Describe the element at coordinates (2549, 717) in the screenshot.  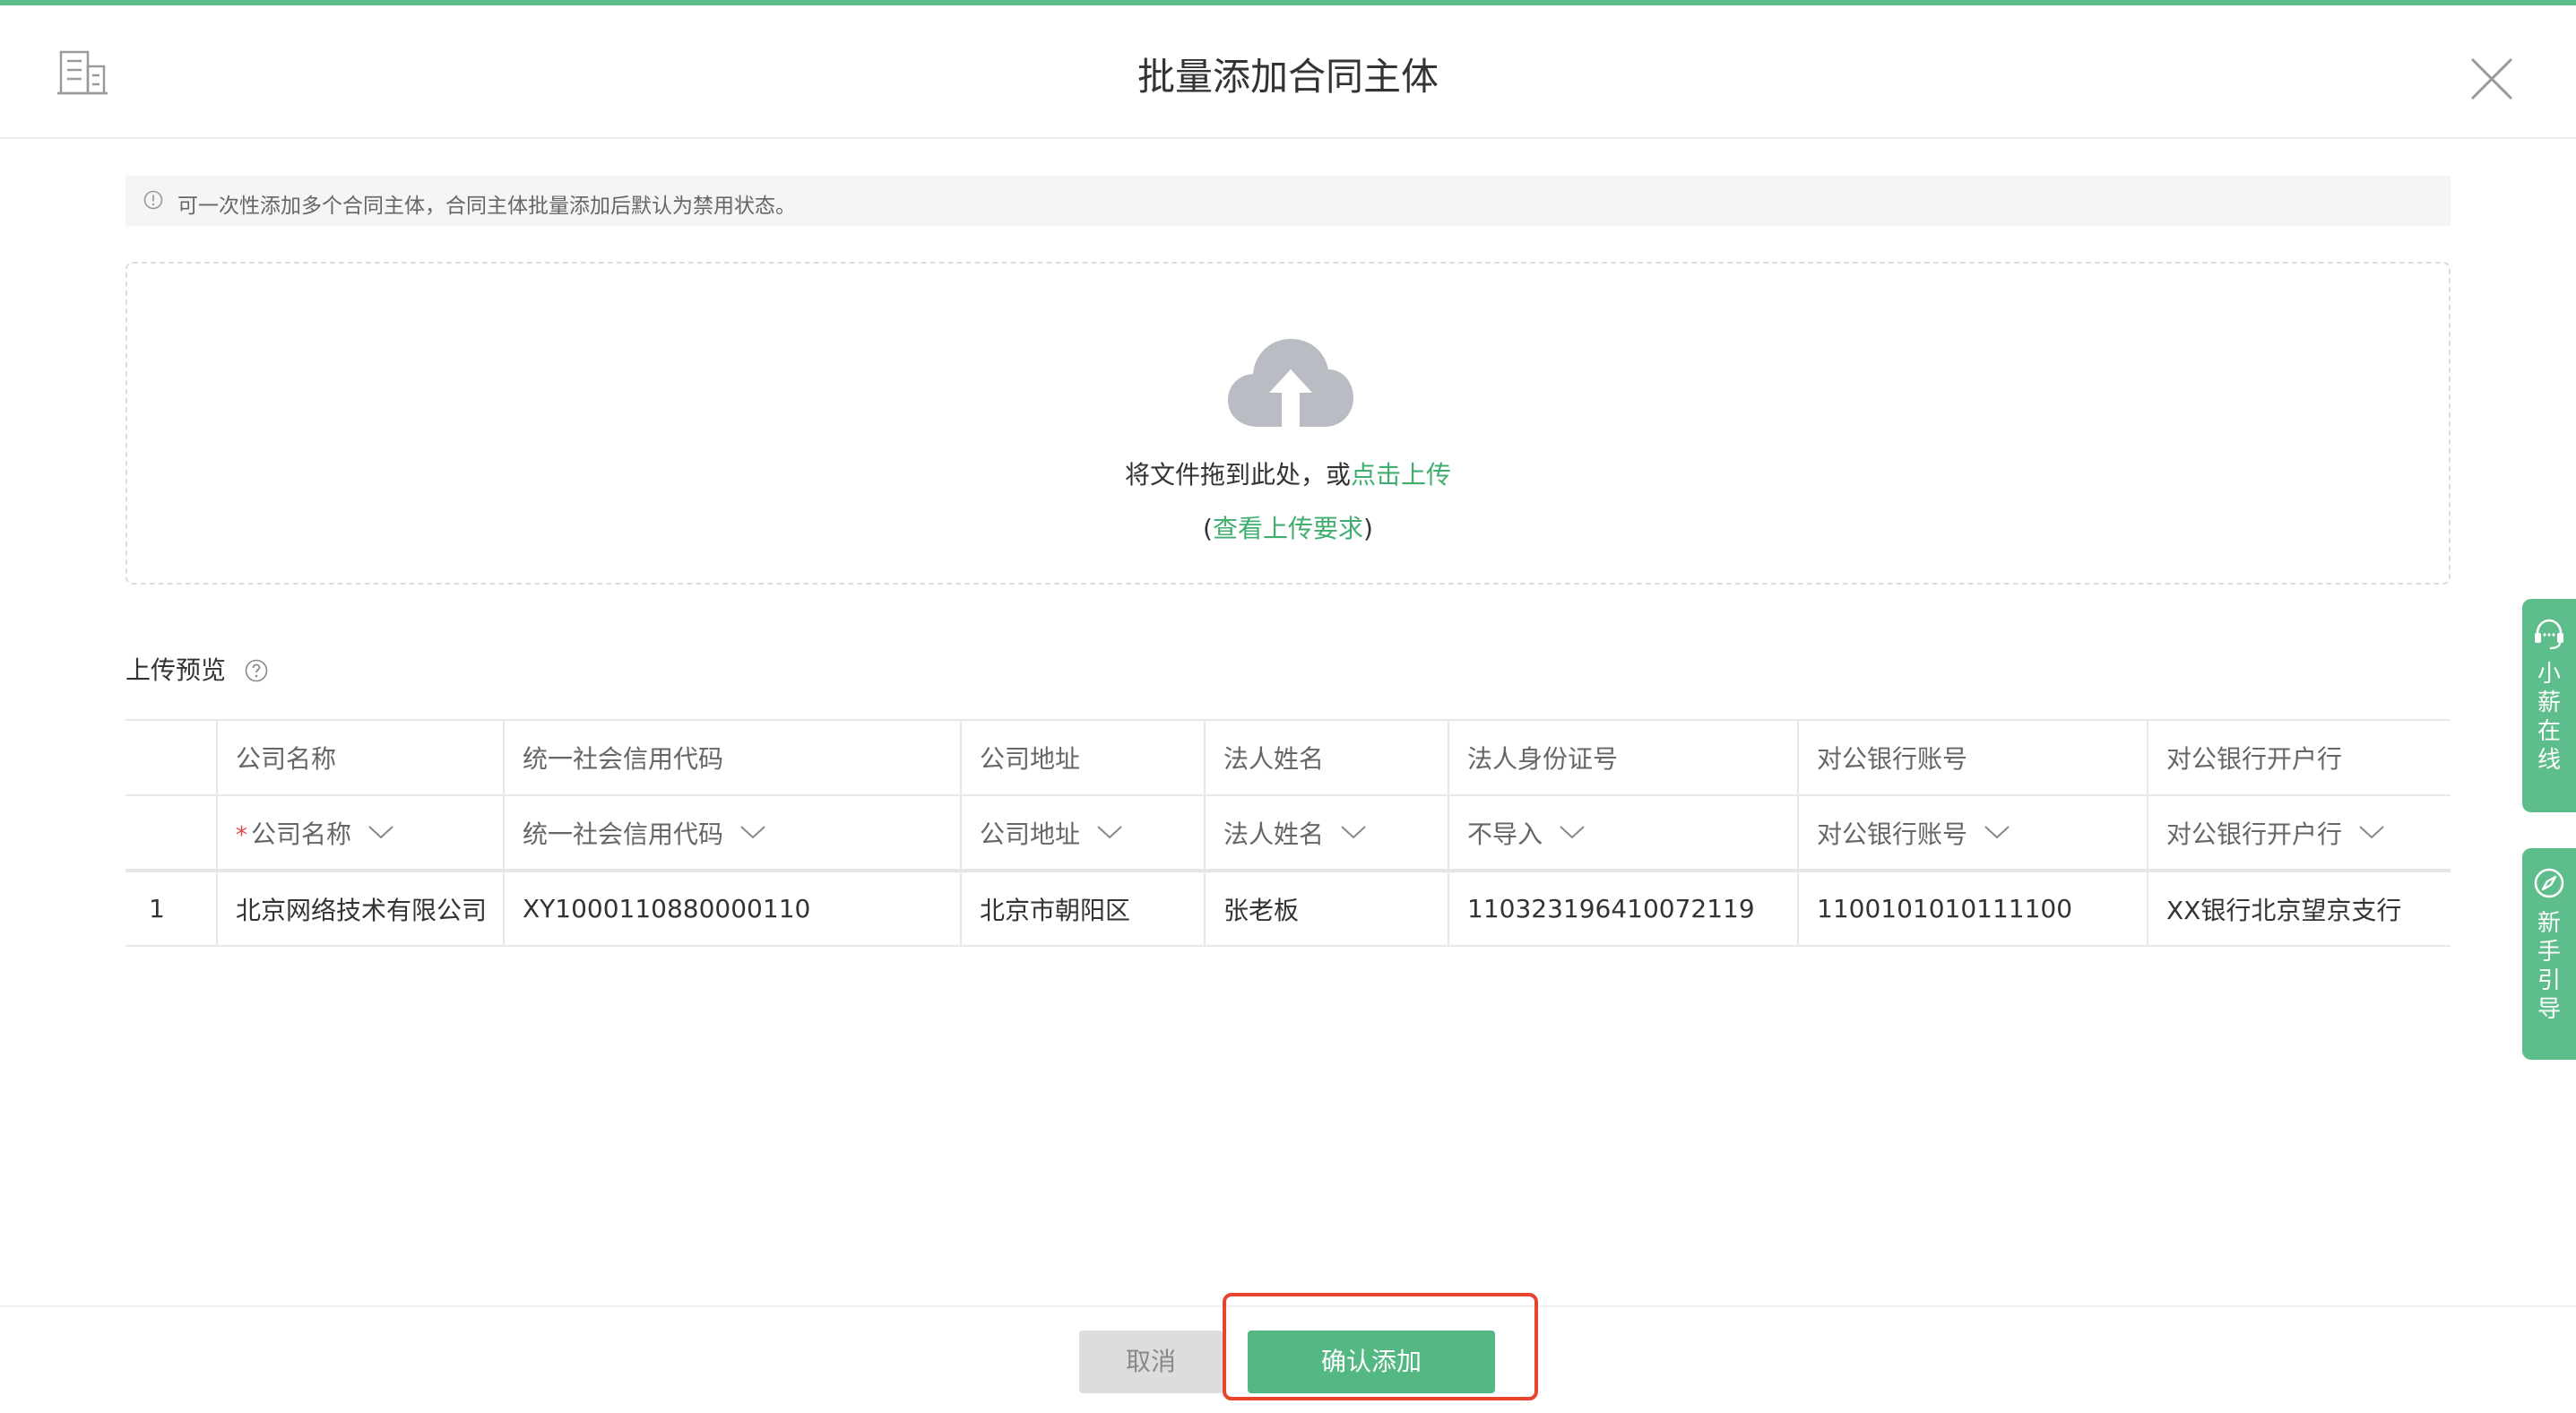
I see `online-support-label: 小薪在线` at that location.